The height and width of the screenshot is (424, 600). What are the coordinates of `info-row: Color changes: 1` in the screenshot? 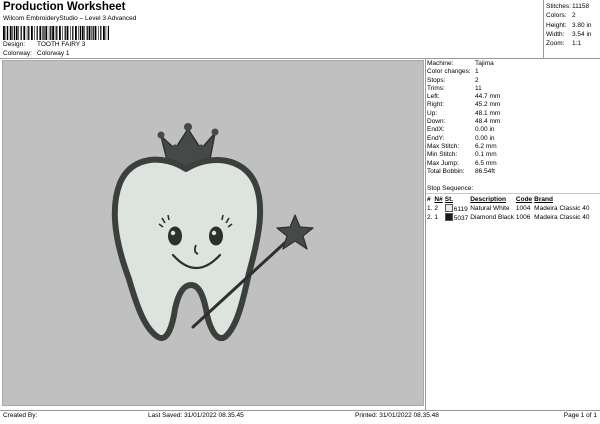 It's located at (463, 72).